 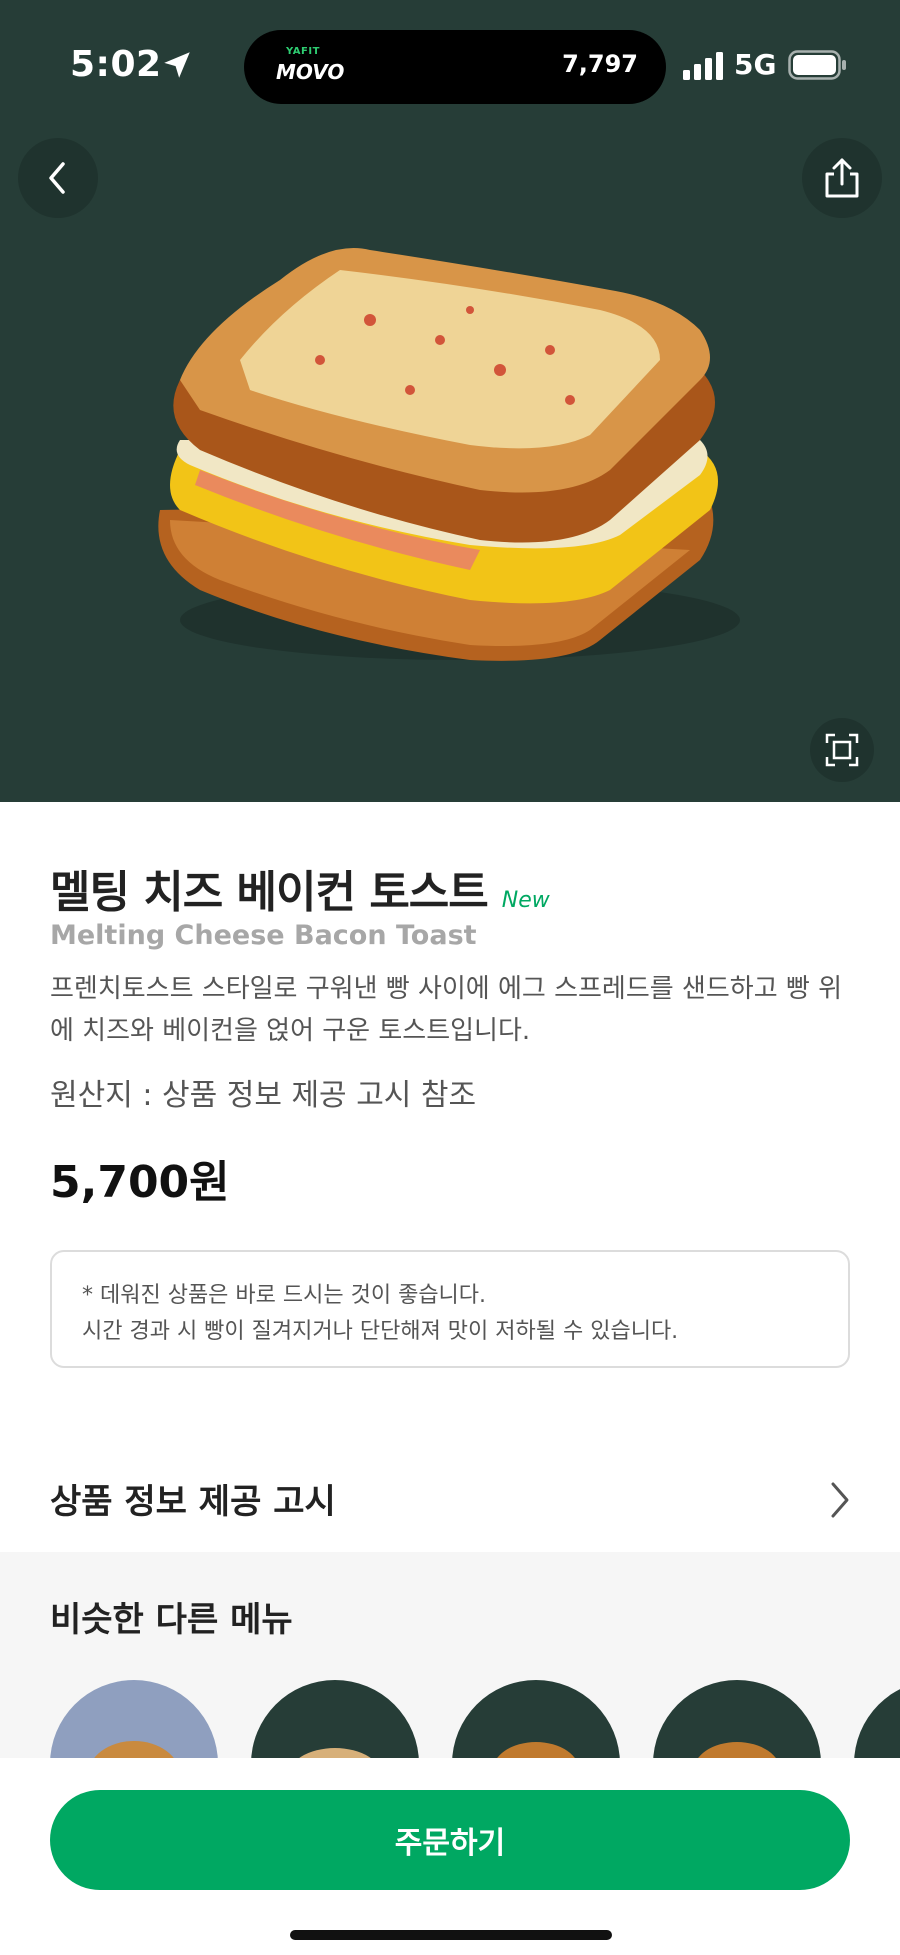 I want to click on bottom-bar: 주문하기, so click(x=450, y=1856).